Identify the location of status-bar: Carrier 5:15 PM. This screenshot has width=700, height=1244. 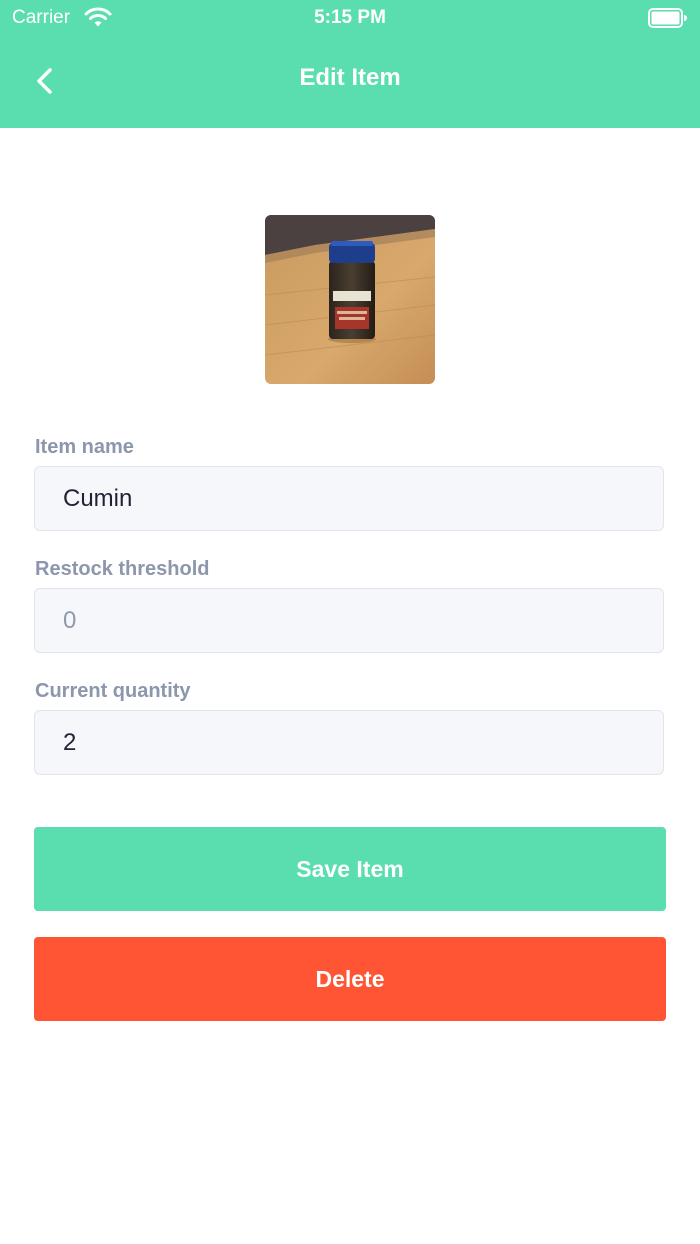
(350, 18).